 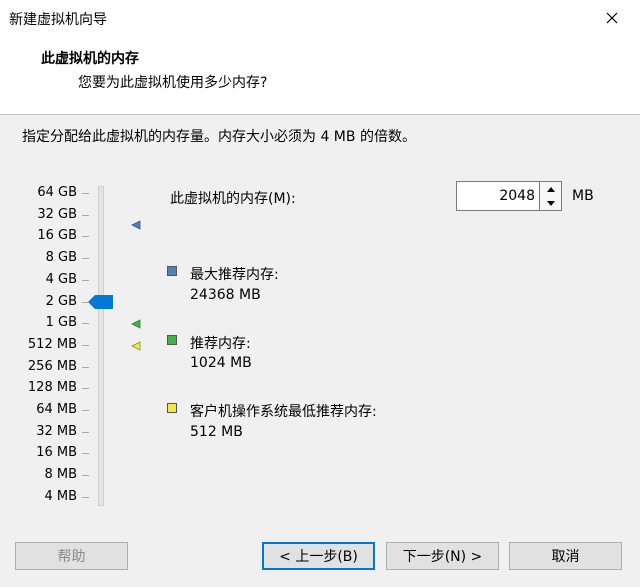 I want to click on instruction-text: 指定分配给此虚拟机的内存量。内存大小必须为 4 MB 的倍数。, so click(x=219, y=137).